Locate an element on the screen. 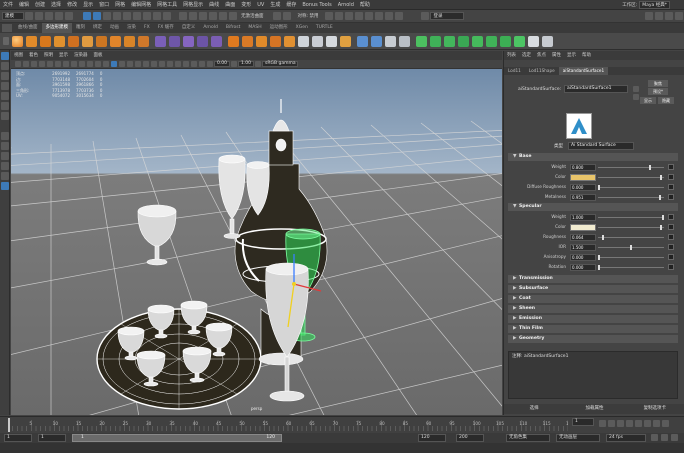 This screenshot has height=453, width=684. type-dropdown: Ai Standard Surface is located at coordinates (601, 146).